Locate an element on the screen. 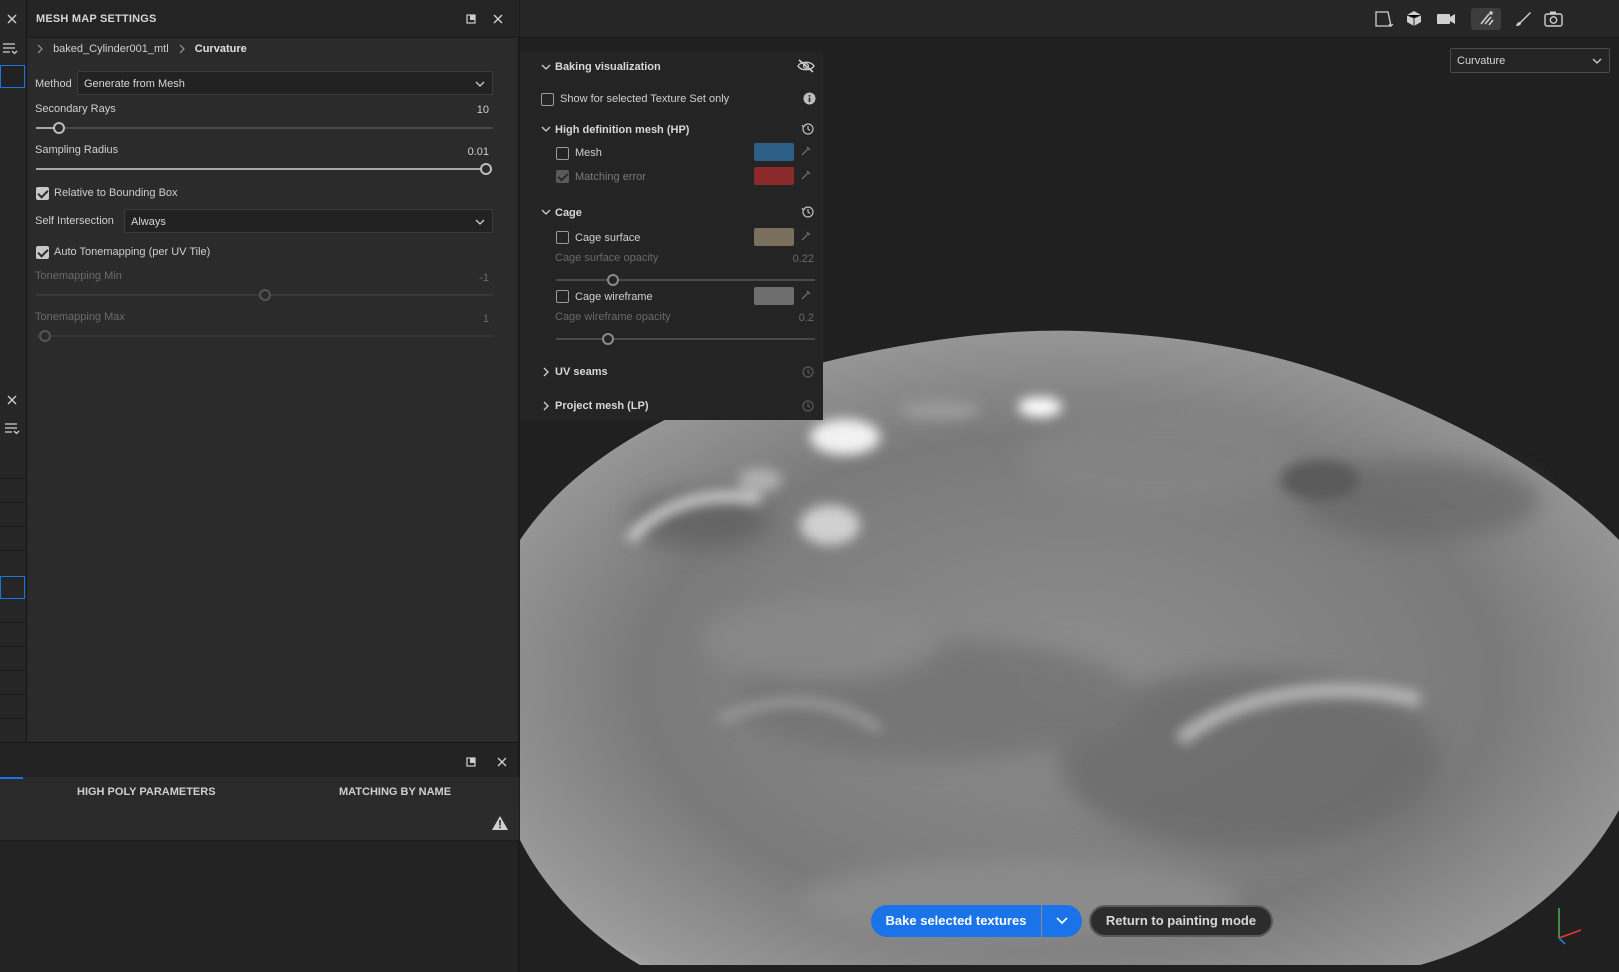  self-intersection-label: Self Intersection is located at coordinates (74, 221).